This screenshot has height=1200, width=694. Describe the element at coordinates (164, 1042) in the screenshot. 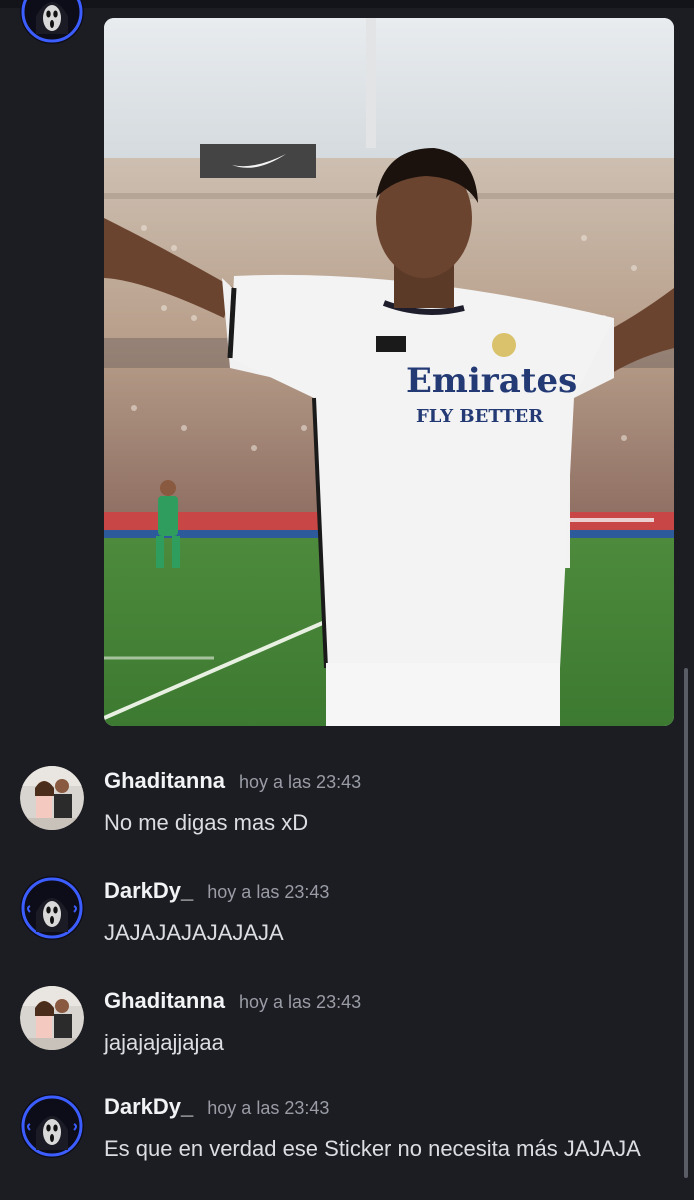

I see `message-text: jajajajajjajaa` at that location.